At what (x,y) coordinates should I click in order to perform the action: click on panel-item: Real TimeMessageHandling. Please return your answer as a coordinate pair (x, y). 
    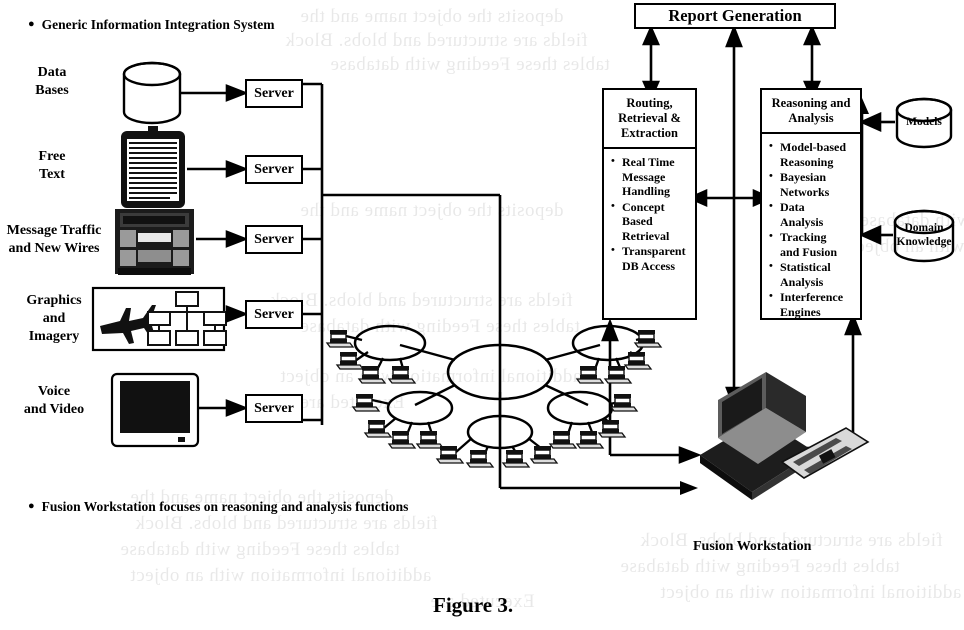
    Looking at the image, I should click on (651, 176).